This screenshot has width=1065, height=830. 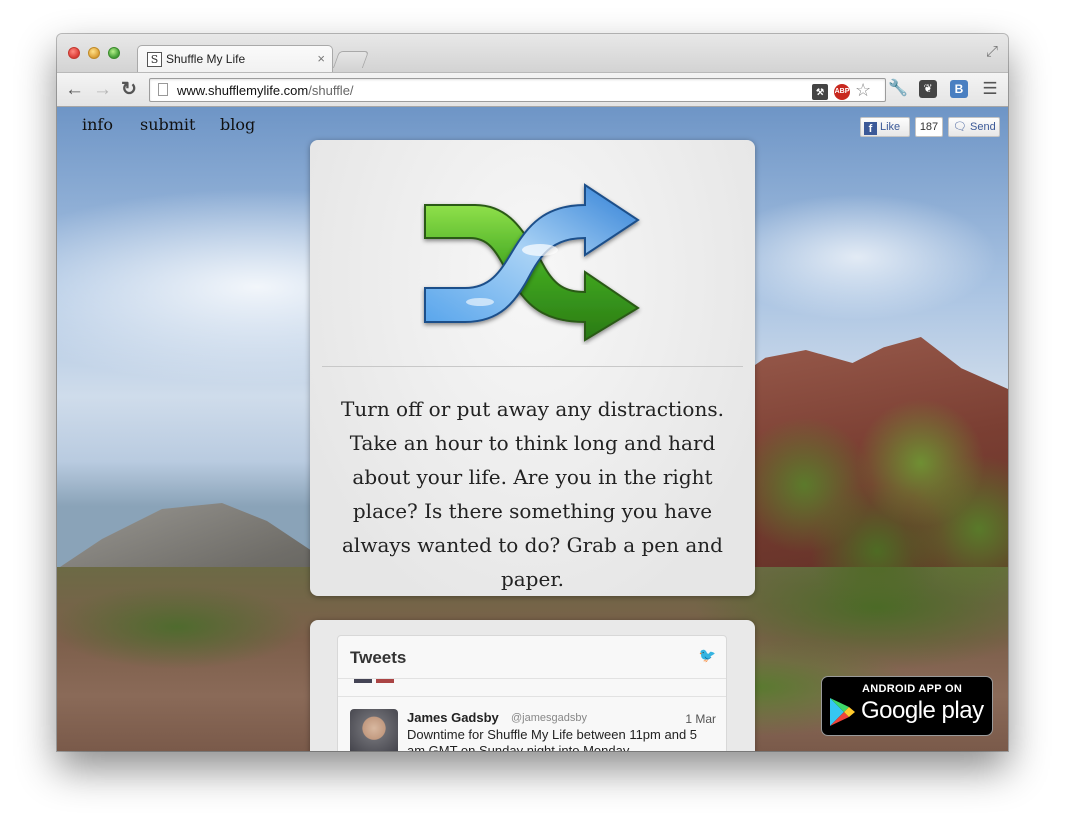 What do you see at coordinates (983, 127) in the screenshot?
I see `facebook-send-label: Send` at bounding box center [983, 127].